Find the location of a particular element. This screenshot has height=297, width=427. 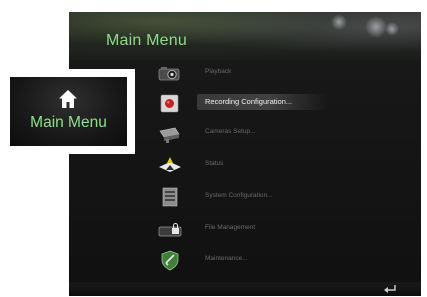

main-menu-label: Main Menu is located at coordinates (68, 122).